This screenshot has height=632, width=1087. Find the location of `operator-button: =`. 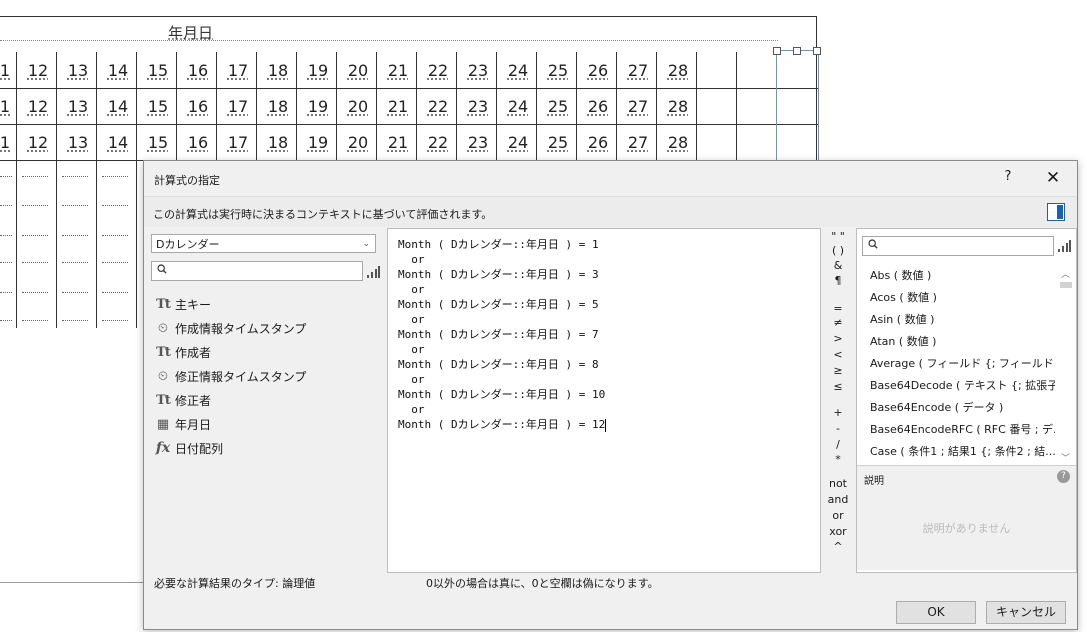

operator-button: = is located at coordinates (838, 308).